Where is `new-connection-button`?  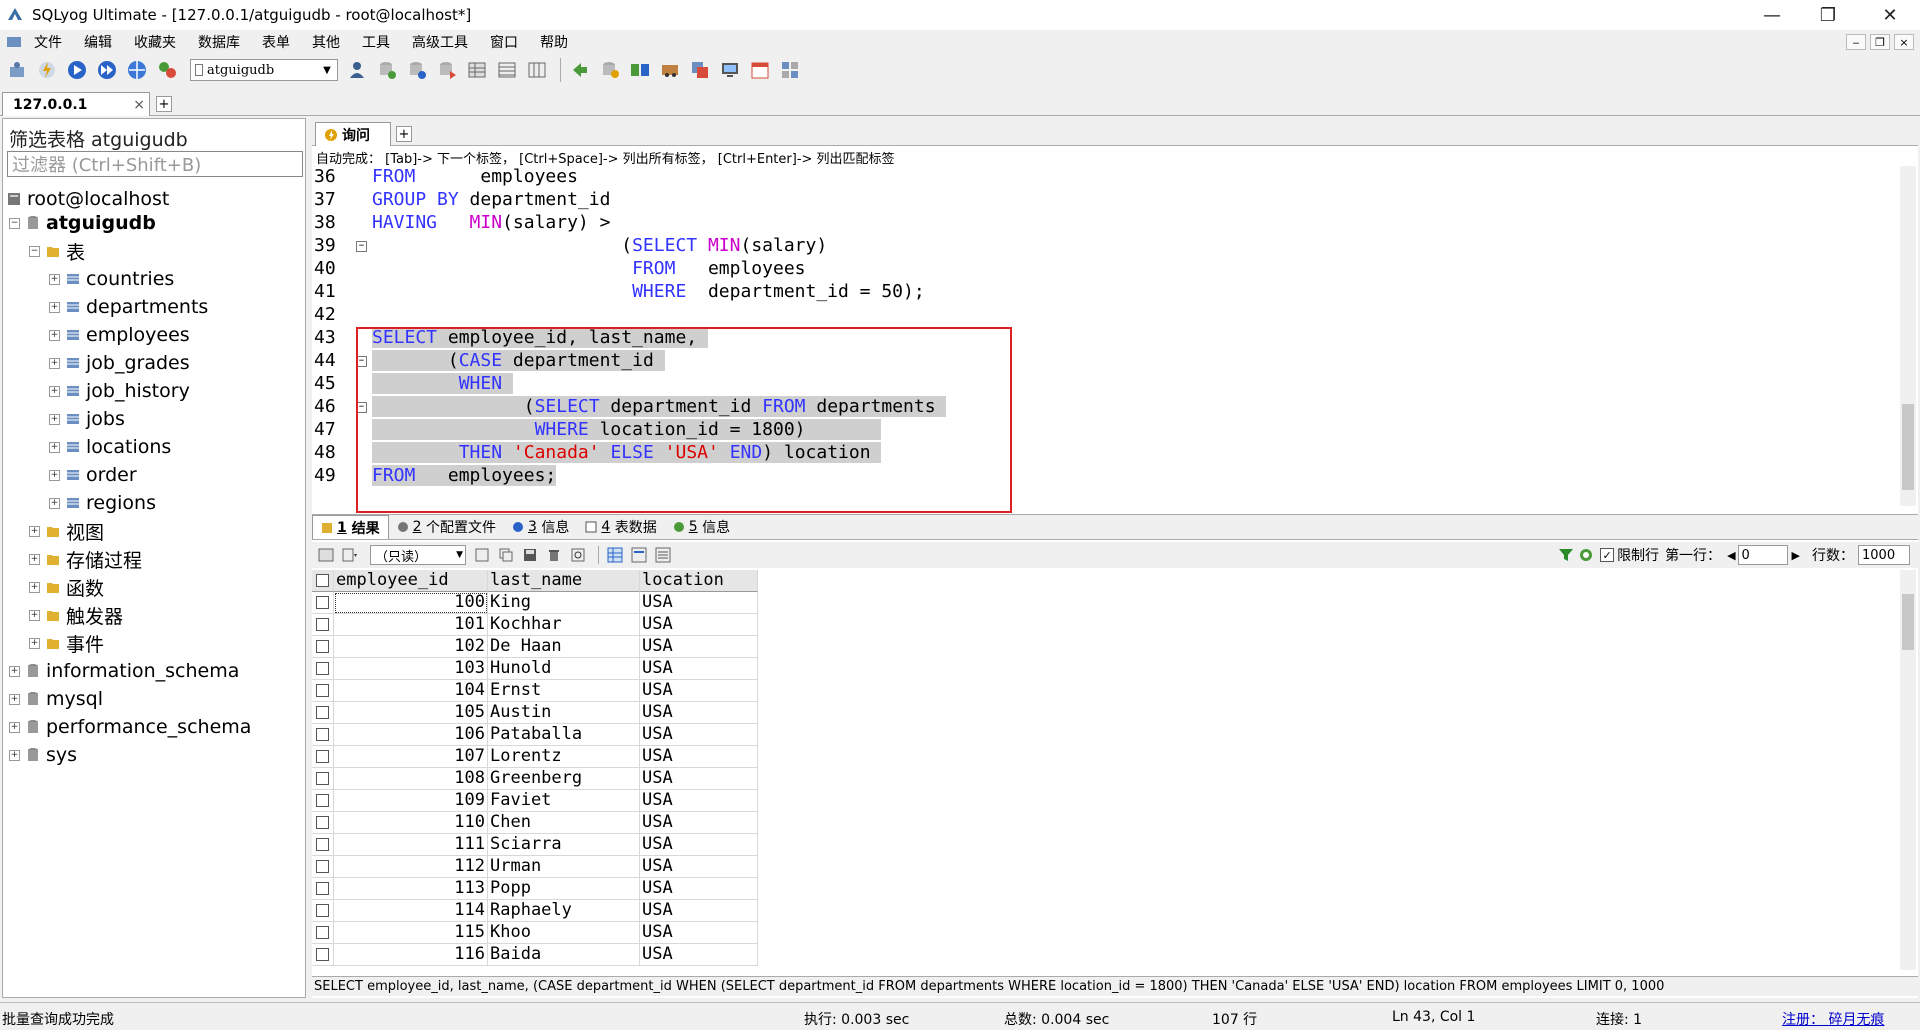 new-connection-button is located at coordinates (17, 70).